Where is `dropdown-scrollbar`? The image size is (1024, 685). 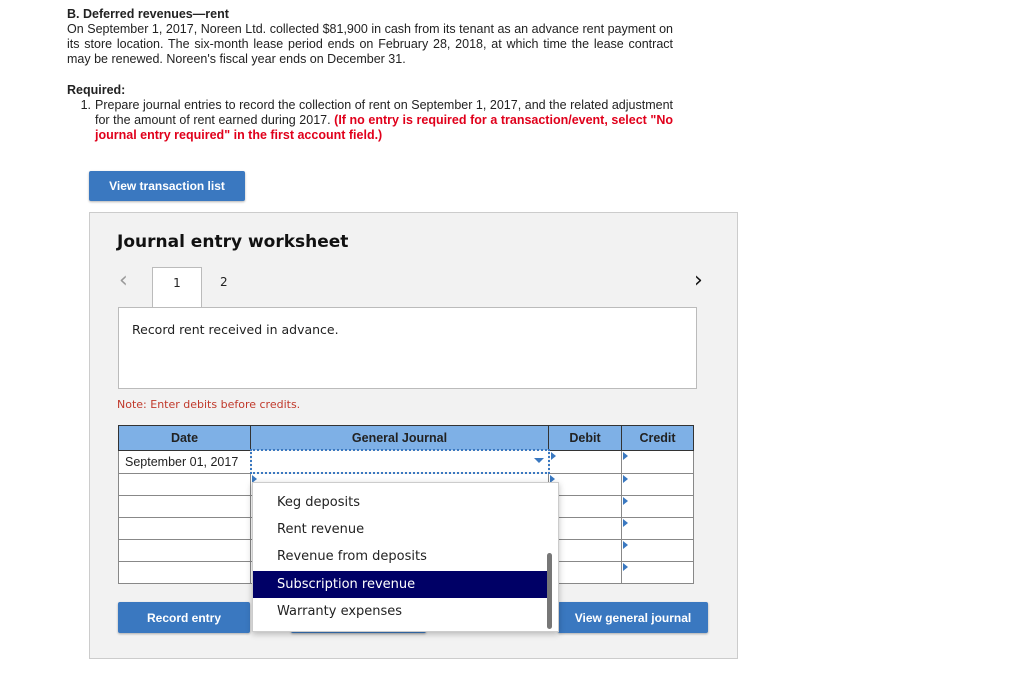 dropdown-scrollbar is located at coordinates (549, 591).